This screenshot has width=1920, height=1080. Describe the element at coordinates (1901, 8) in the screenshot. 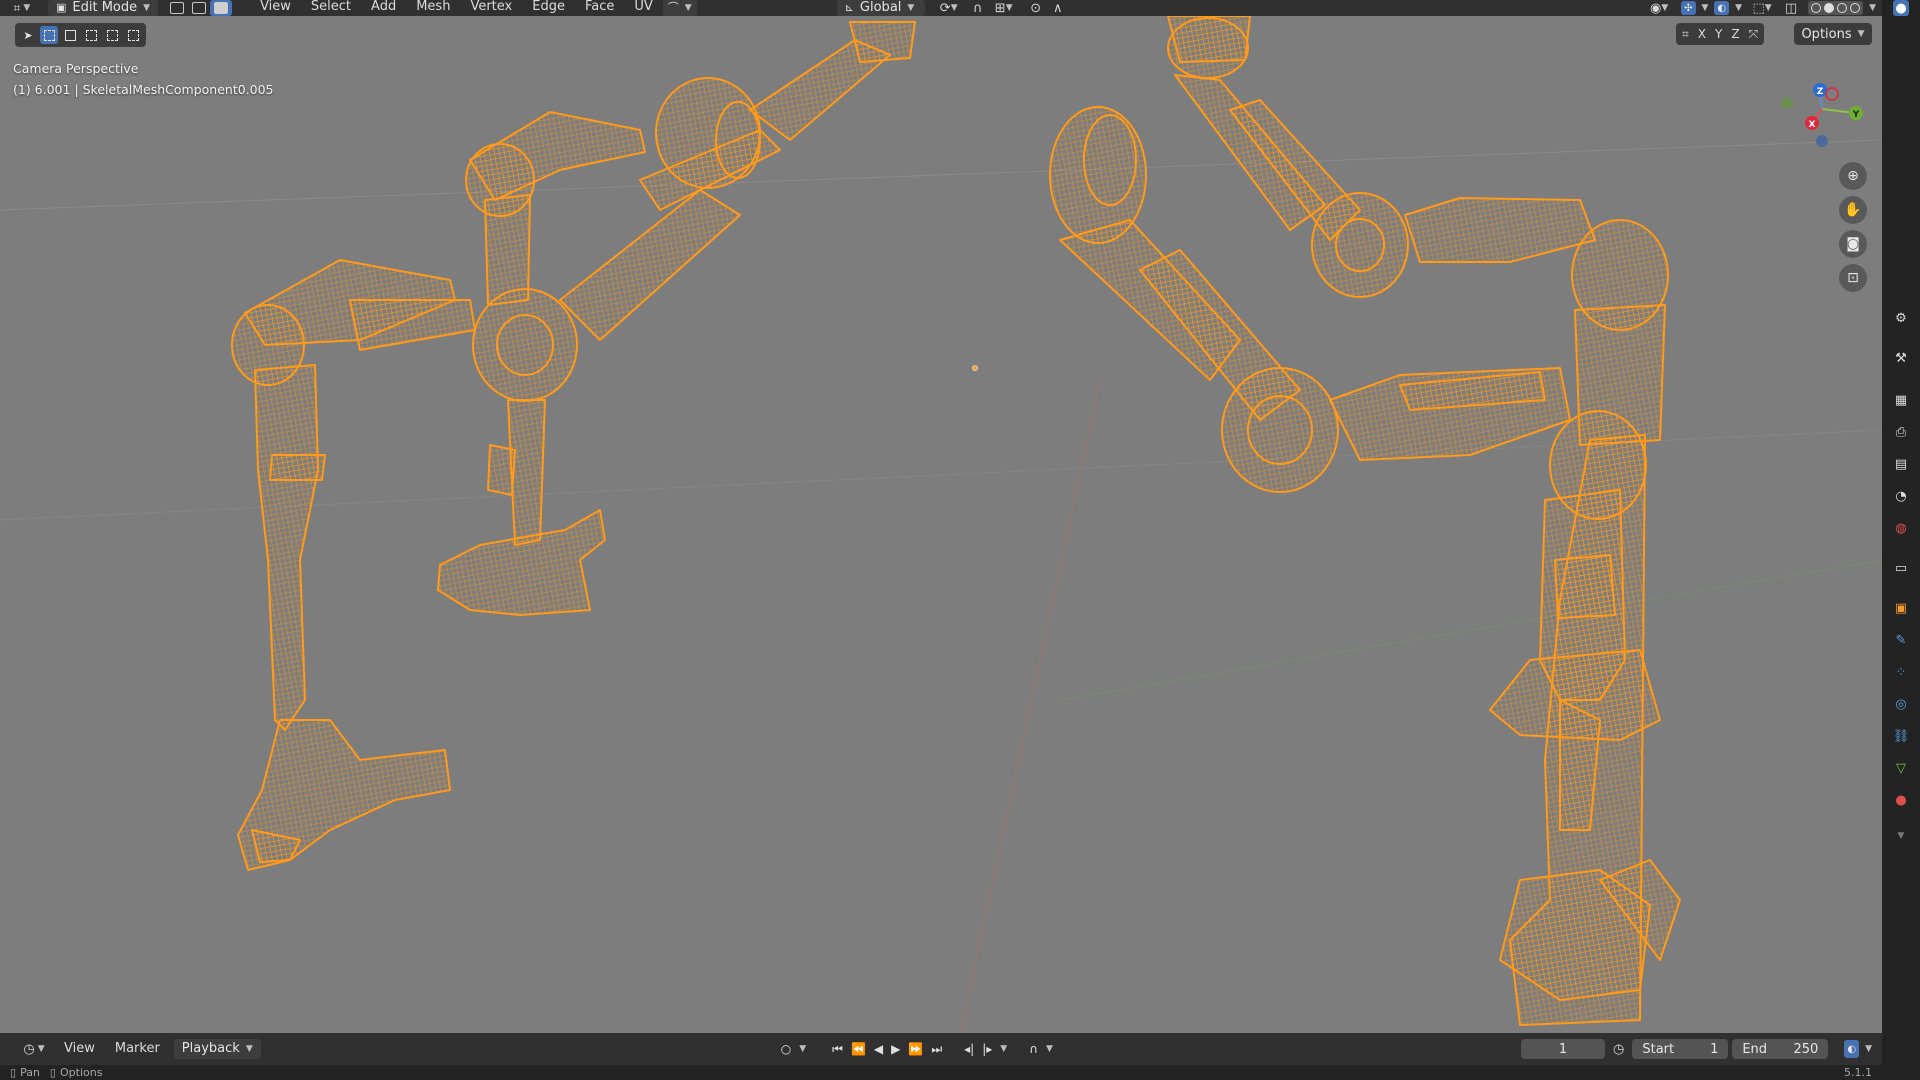

I see `blender-logo-icon: ●` at that location.